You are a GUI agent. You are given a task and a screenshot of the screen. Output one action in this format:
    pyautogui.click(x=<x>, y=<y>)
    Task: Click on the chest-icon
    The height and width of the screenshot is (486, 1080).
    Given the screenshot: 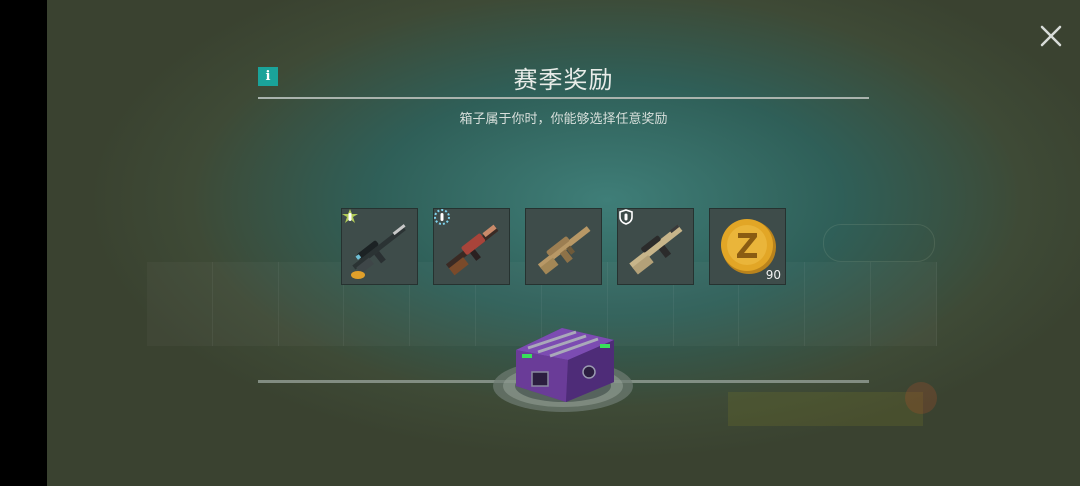 What is the action you would take?
    pyautogui.click(x=563, y=367)
    